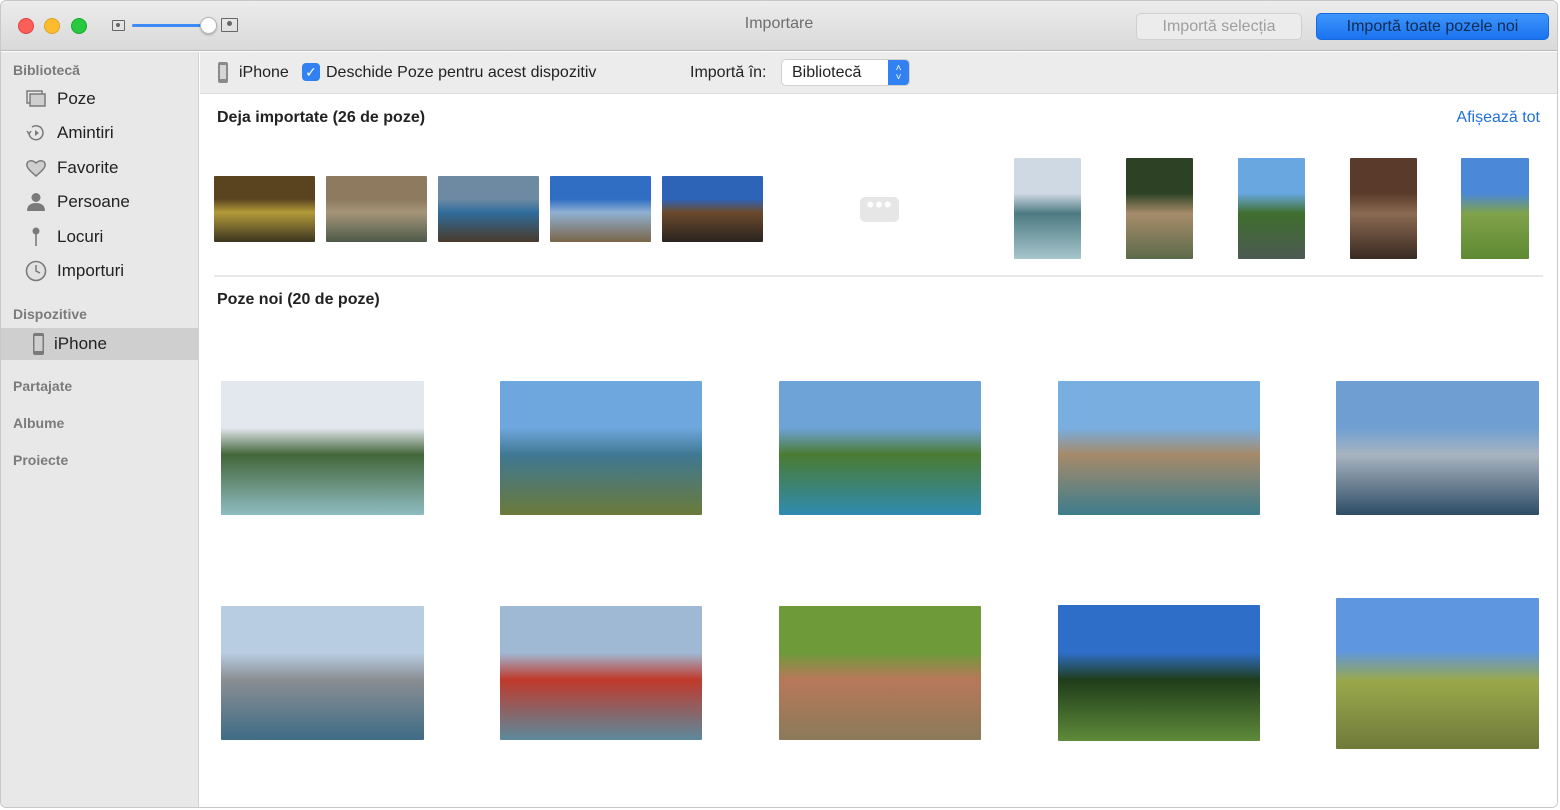 The image size is (1560, 810). Describe the element at coordinates (35, 133) in the screenshot. I see `memories-icon` at that location.